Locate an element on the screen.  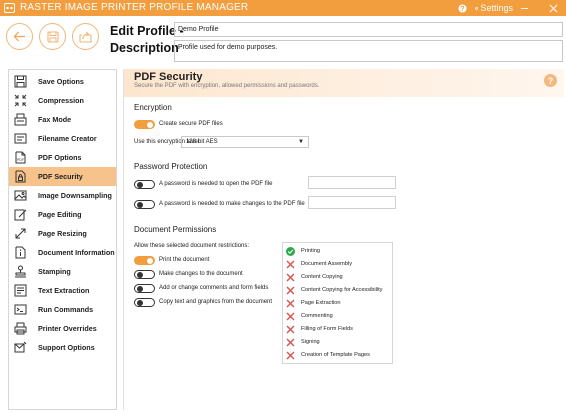
sidebar-item-fax-mode: Fax Mode is located at coordinates (62, 119).